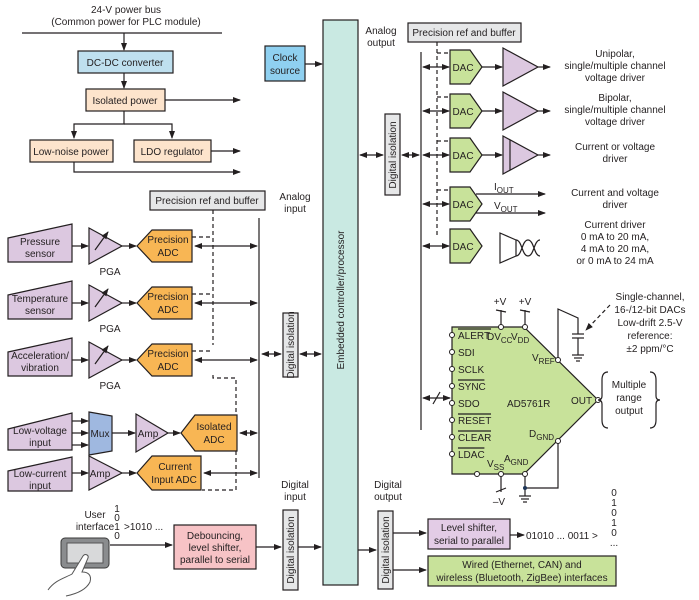  Describe the element at coordinates (469, 541) in the screenshot. I see `level-shifter-label-2: serial to parallel` at that location.